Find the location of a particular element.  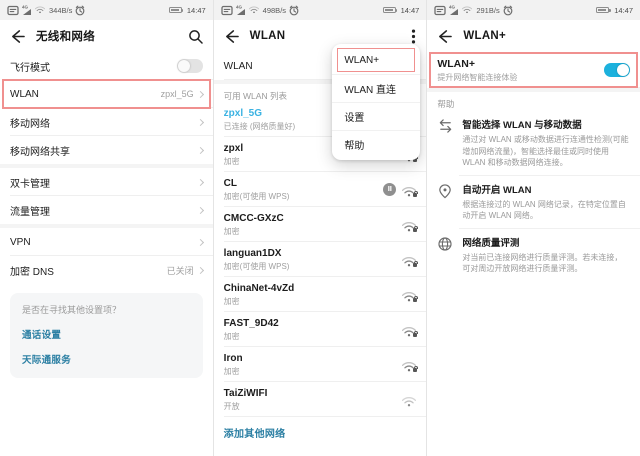

status-bar: 291B/s 14:47 is located at coordinates (533, 10).